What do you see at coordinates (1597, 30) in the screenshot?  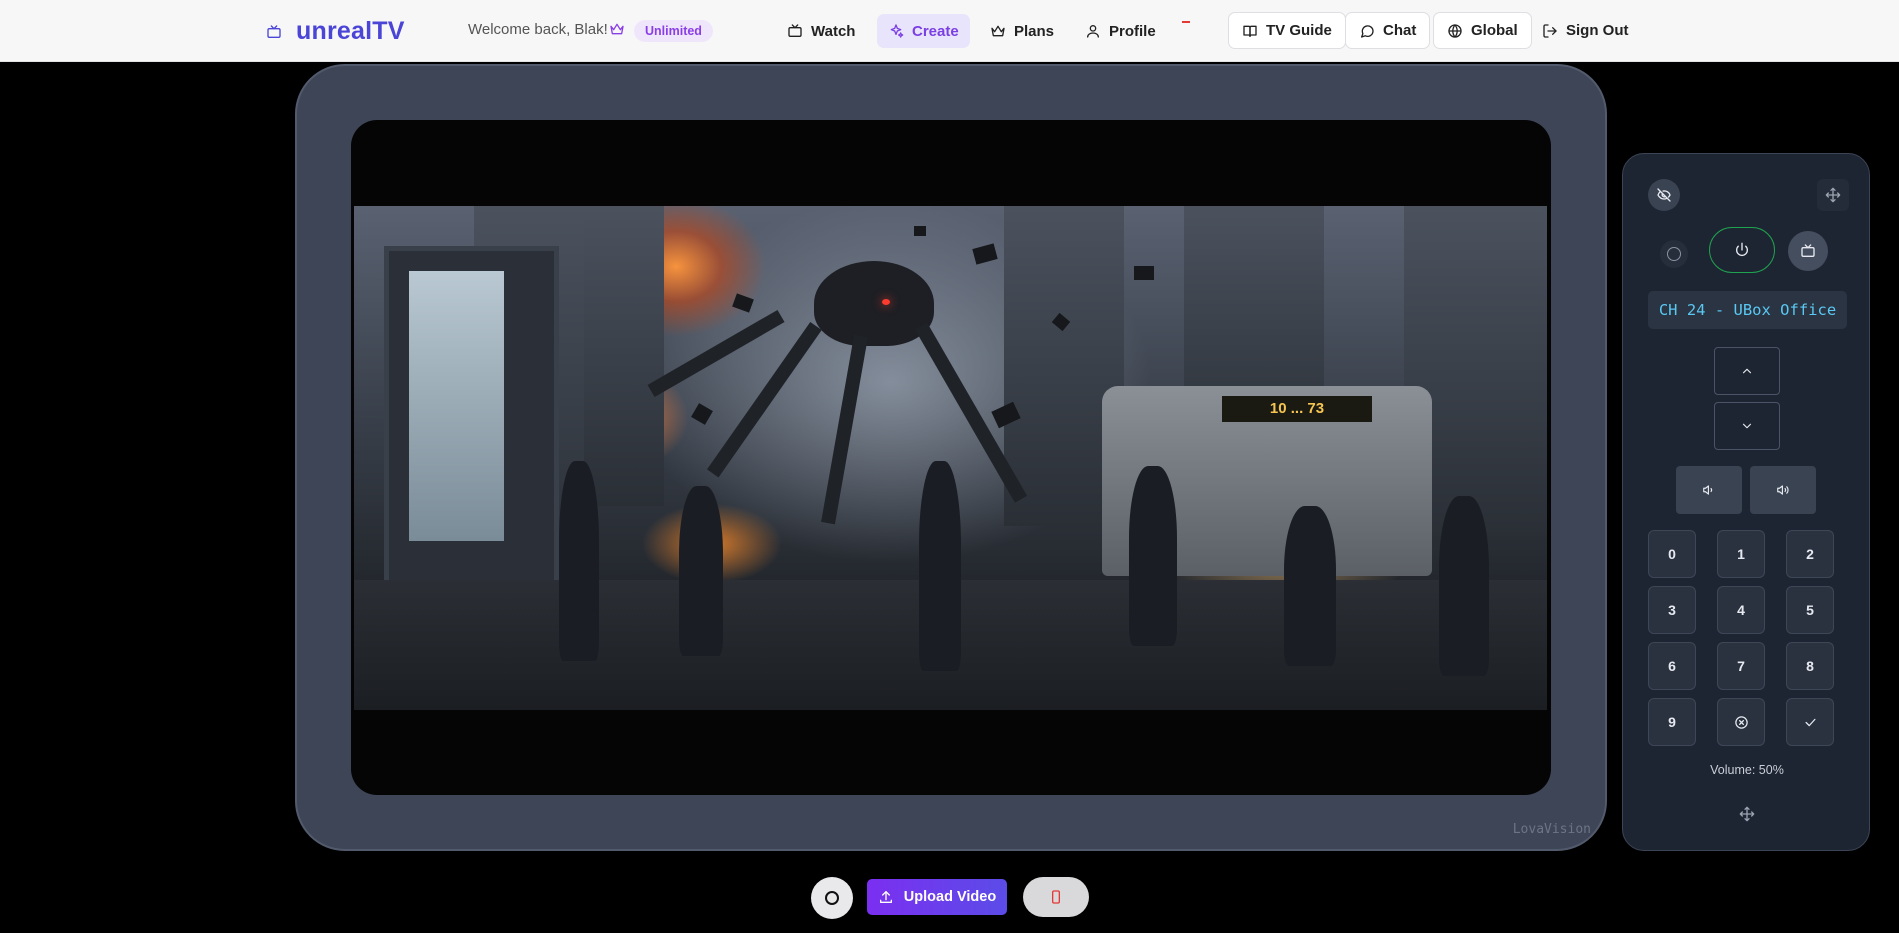 I see `sign-out-label: Sign Out` at bounding box center [1597, 30].